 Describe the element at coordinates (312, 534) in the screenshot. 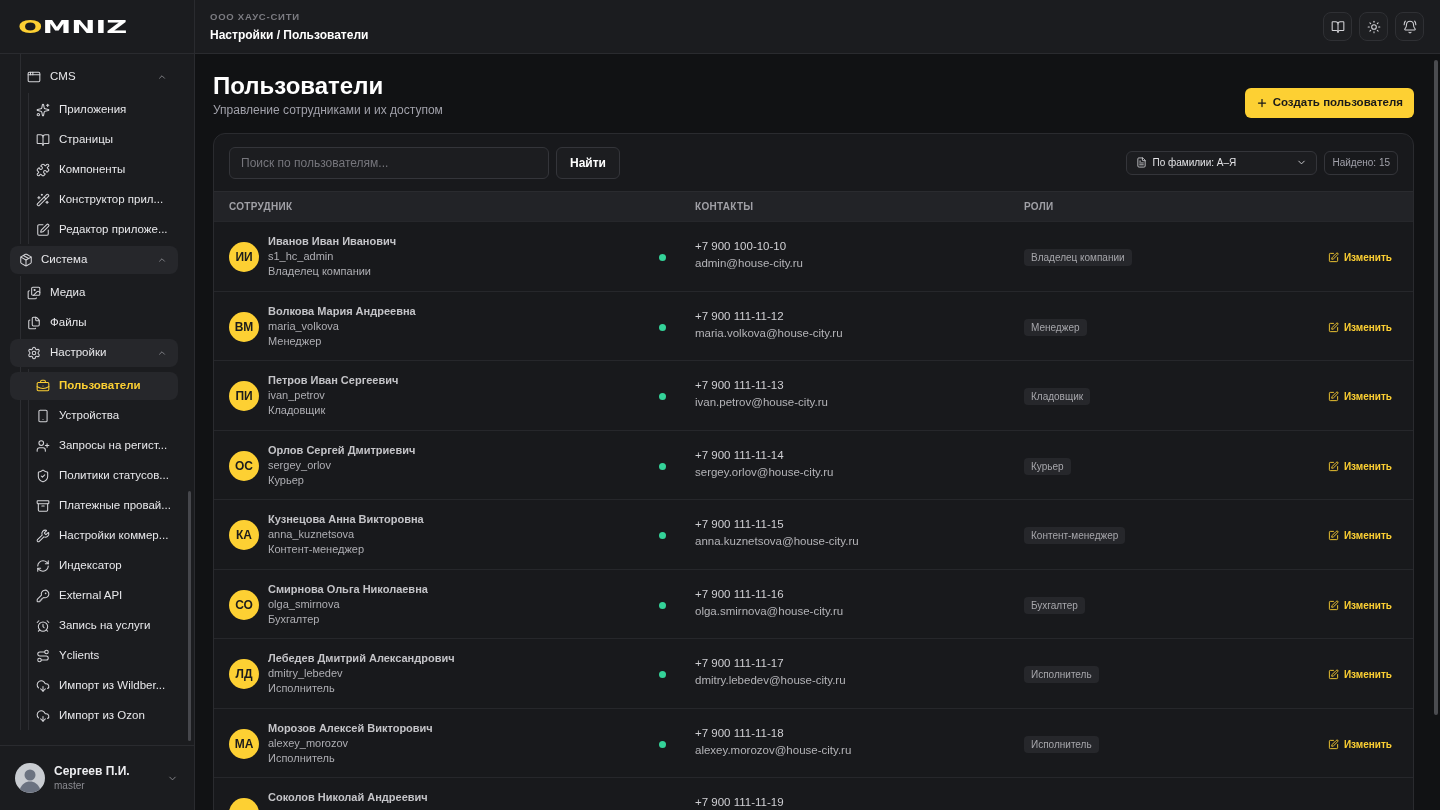

I see `employee-login: anna_kuznetsova` at that location.